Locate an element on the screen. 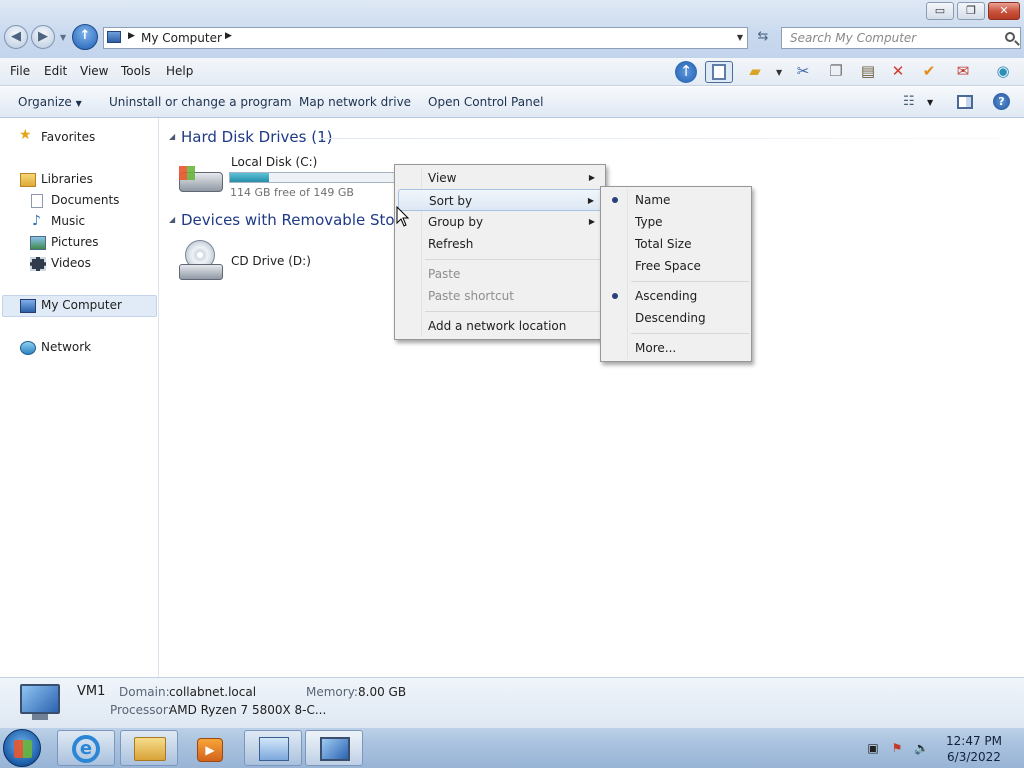  address-bar: ▶ My Computer ▶ ▼ is located at coordinates (425, 38).